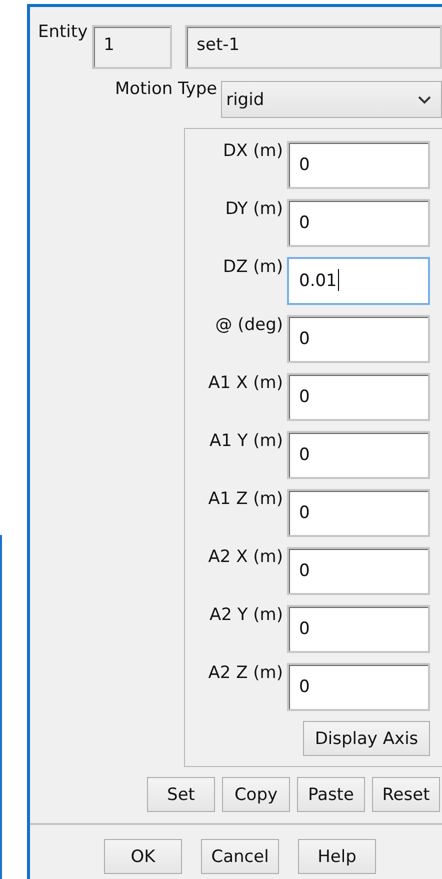  What do you see at coordinates (253, 267) in the screenshot?
I see `field-label: DZ (m)` at bounding box center [253, 267].